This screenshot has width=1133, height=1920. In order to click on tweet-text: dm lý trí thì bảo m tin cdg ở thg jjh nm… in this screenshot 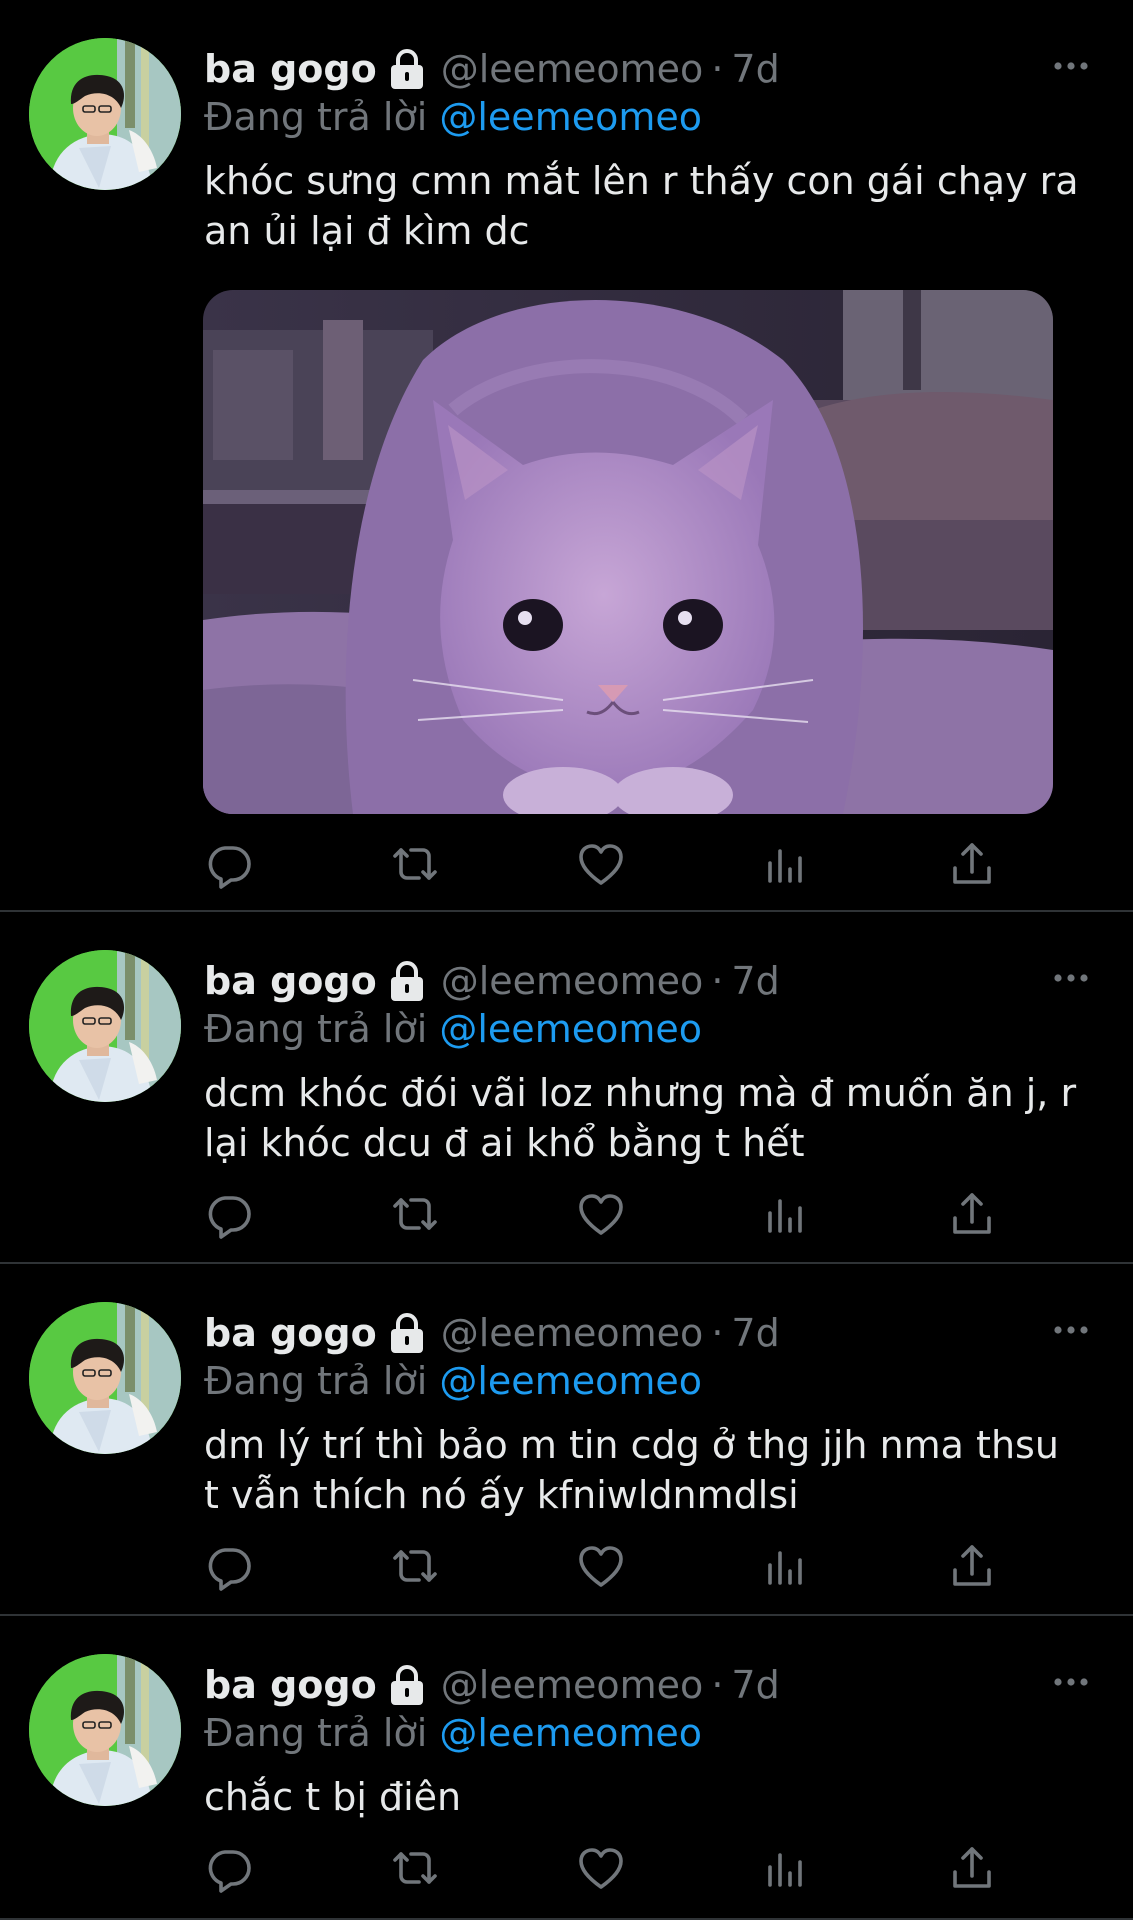, I will do `click(631, 1470)`.